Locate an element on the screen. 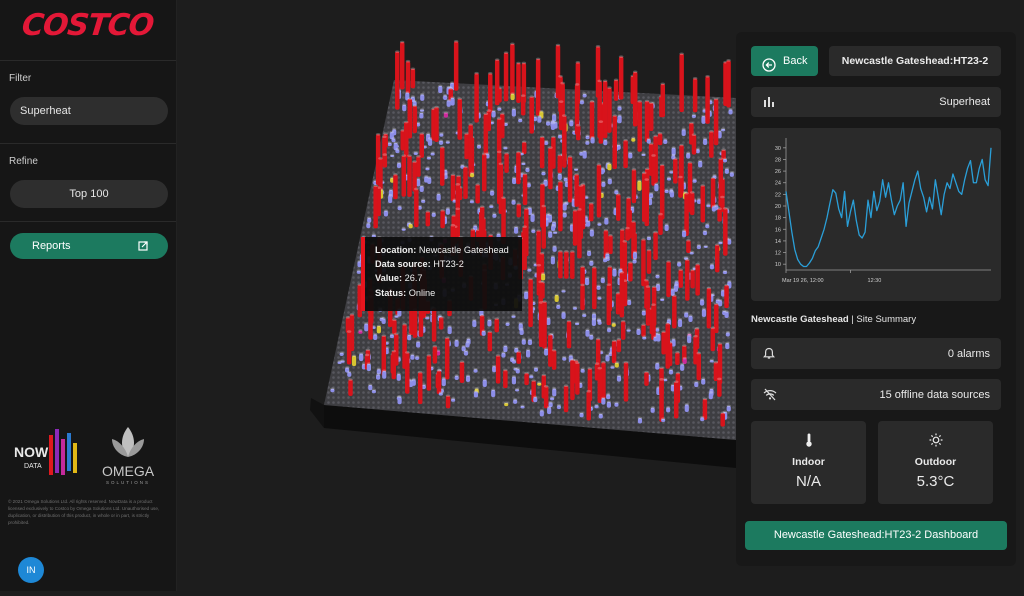 The height and width of the screenshot is (596, 1024). back-button: Back is located at coordinates (784, 61).